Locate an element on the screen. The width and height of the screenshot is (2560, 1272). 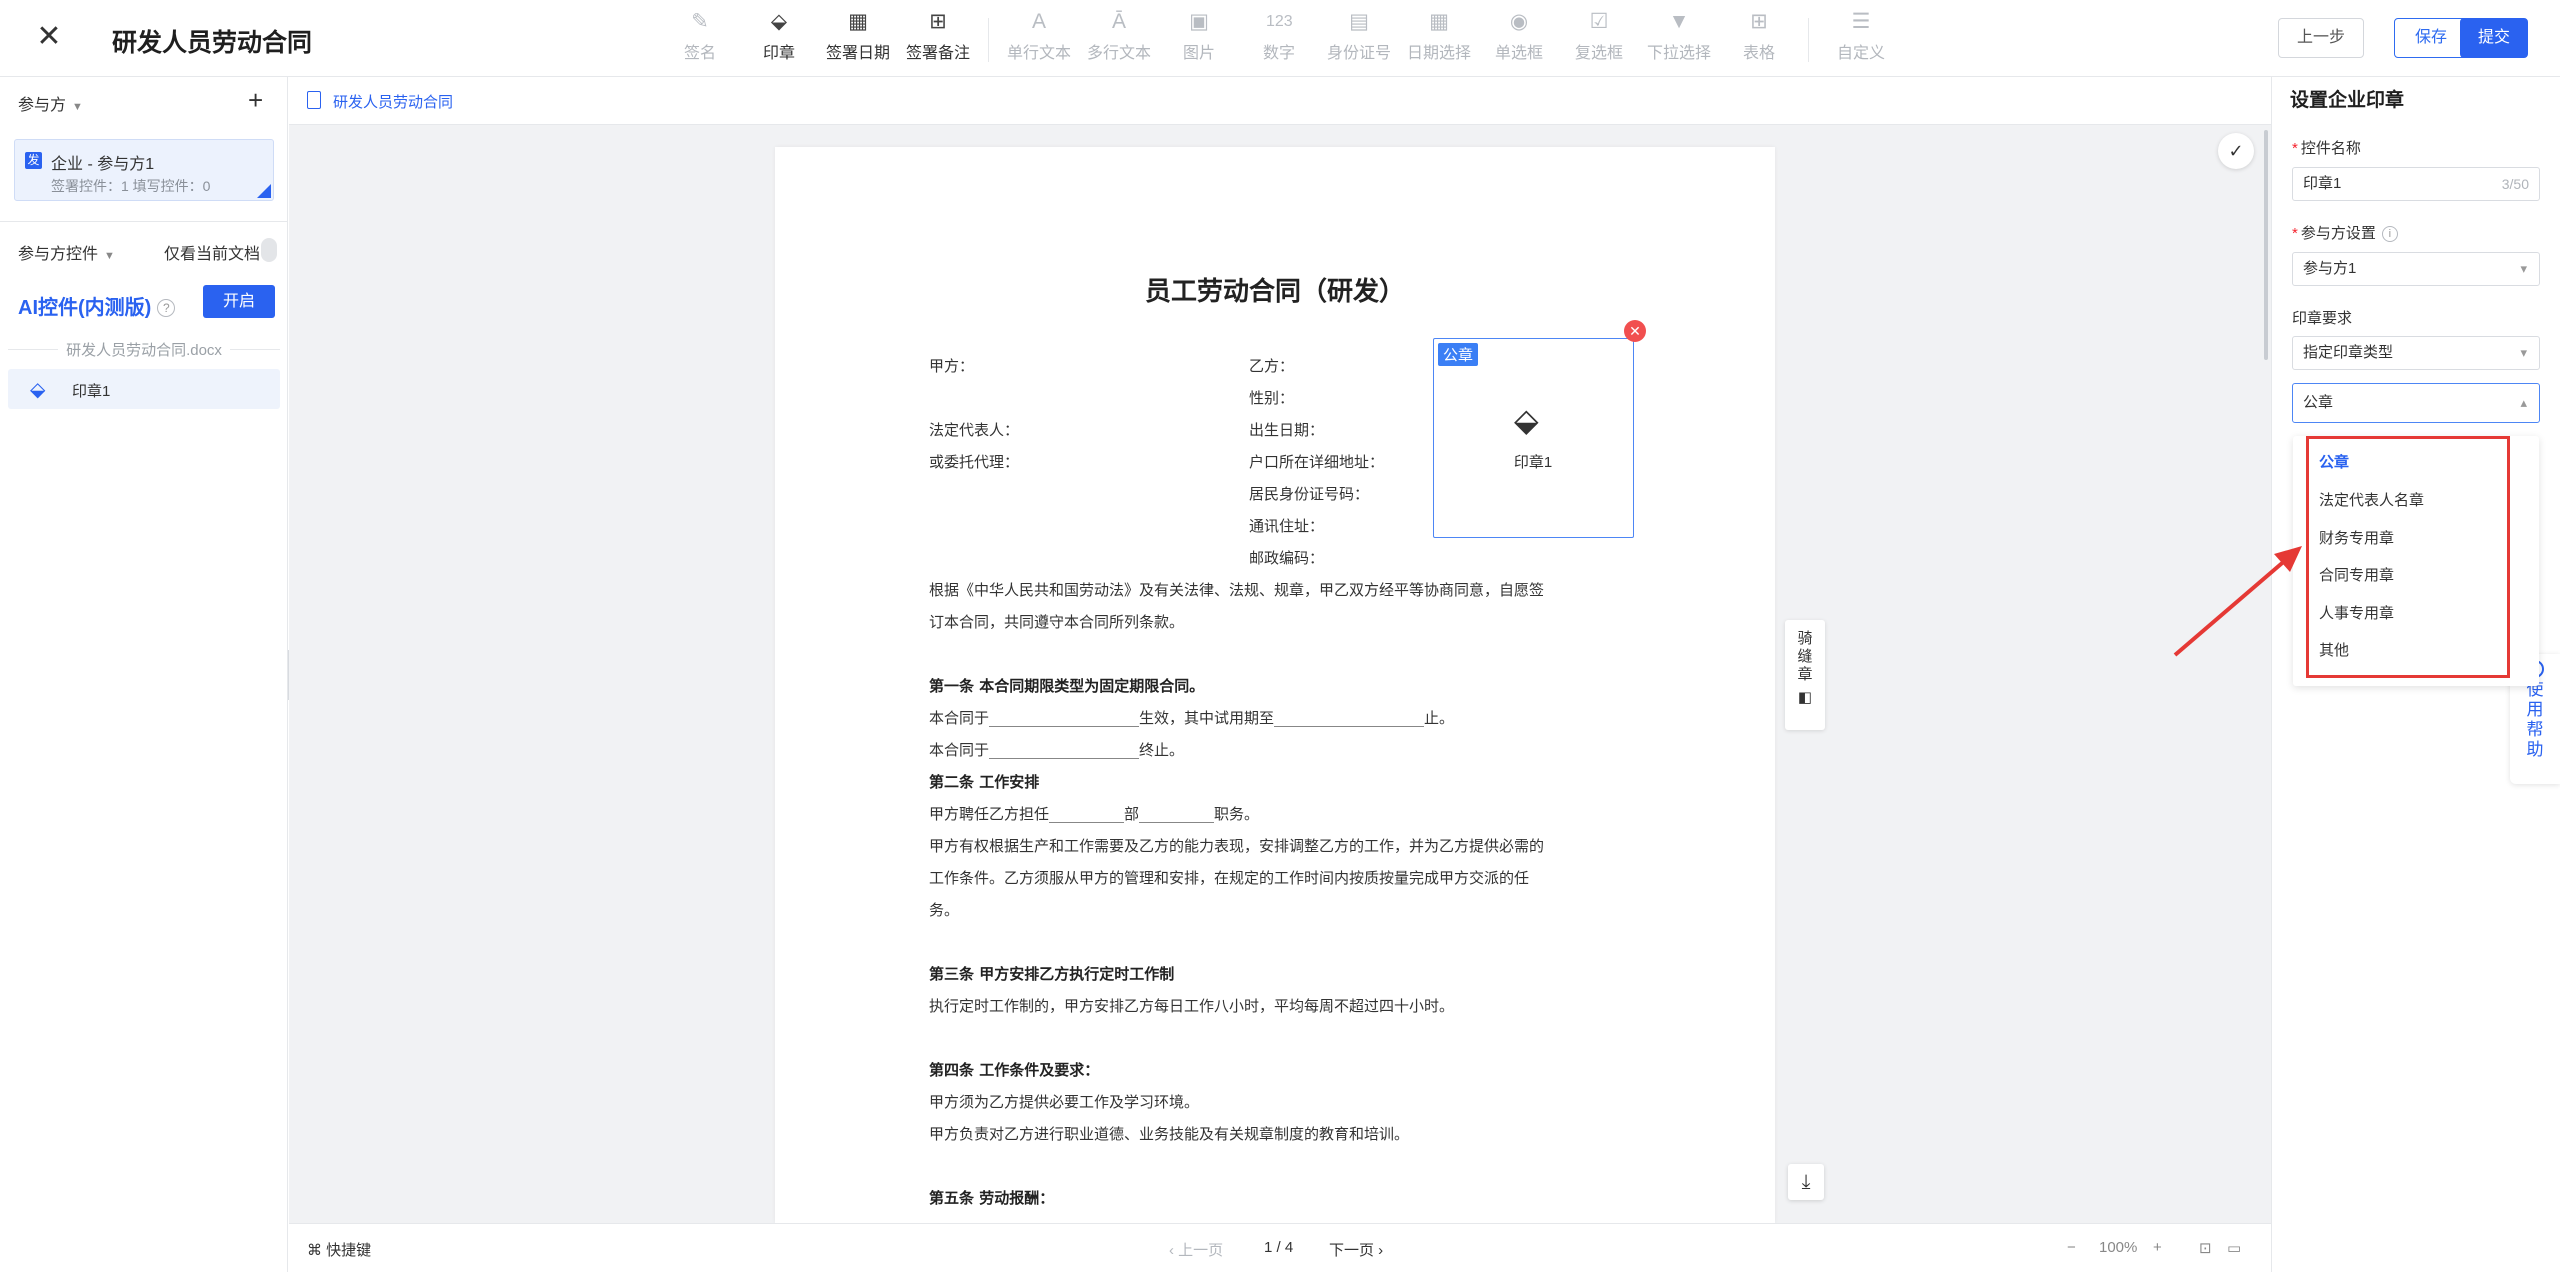
tool-multi-line-text: Ā 多行文本 is located at coordinates (1119, 36).